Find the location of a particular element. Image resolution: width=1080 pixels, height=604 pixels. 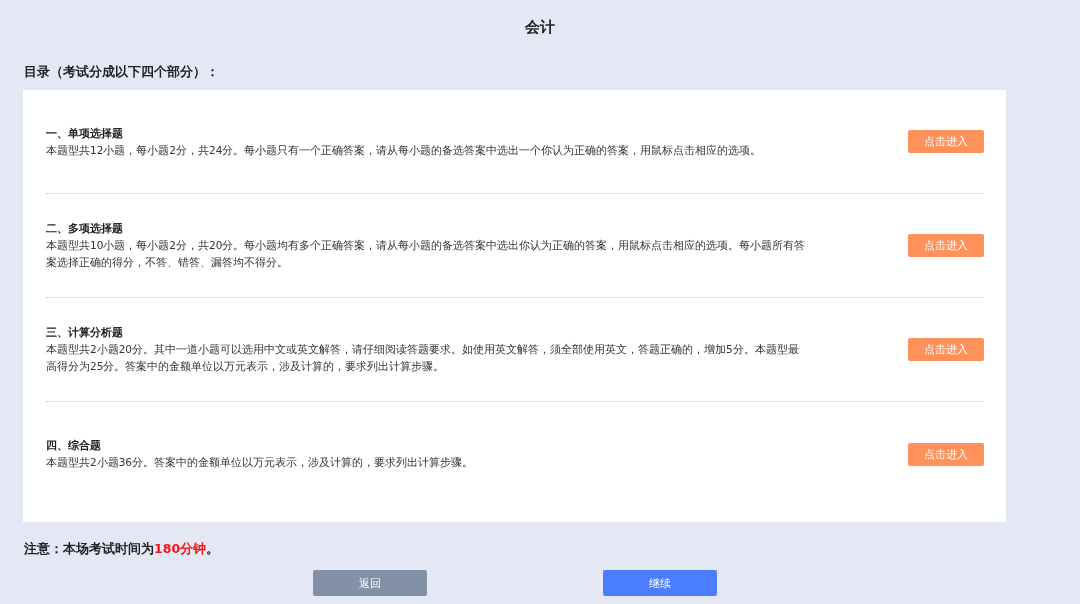

page-title: 会计 is located at coordinates (540, 27).